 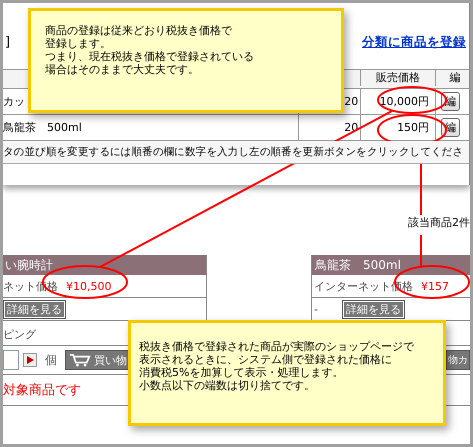 What do you see at coordinates (30, 360) in the screenshot?
I see `play-icon` at bounding box center [30, 360].